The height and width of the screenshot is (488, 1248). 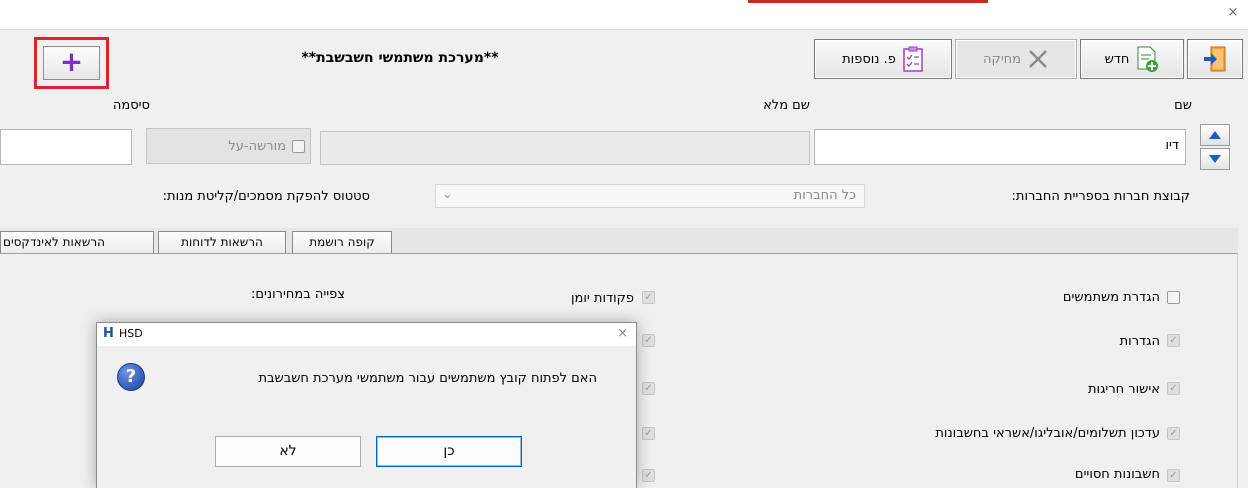 I want to click on perm-label-journal: פקודות יומן, so click(x=602, y=298).